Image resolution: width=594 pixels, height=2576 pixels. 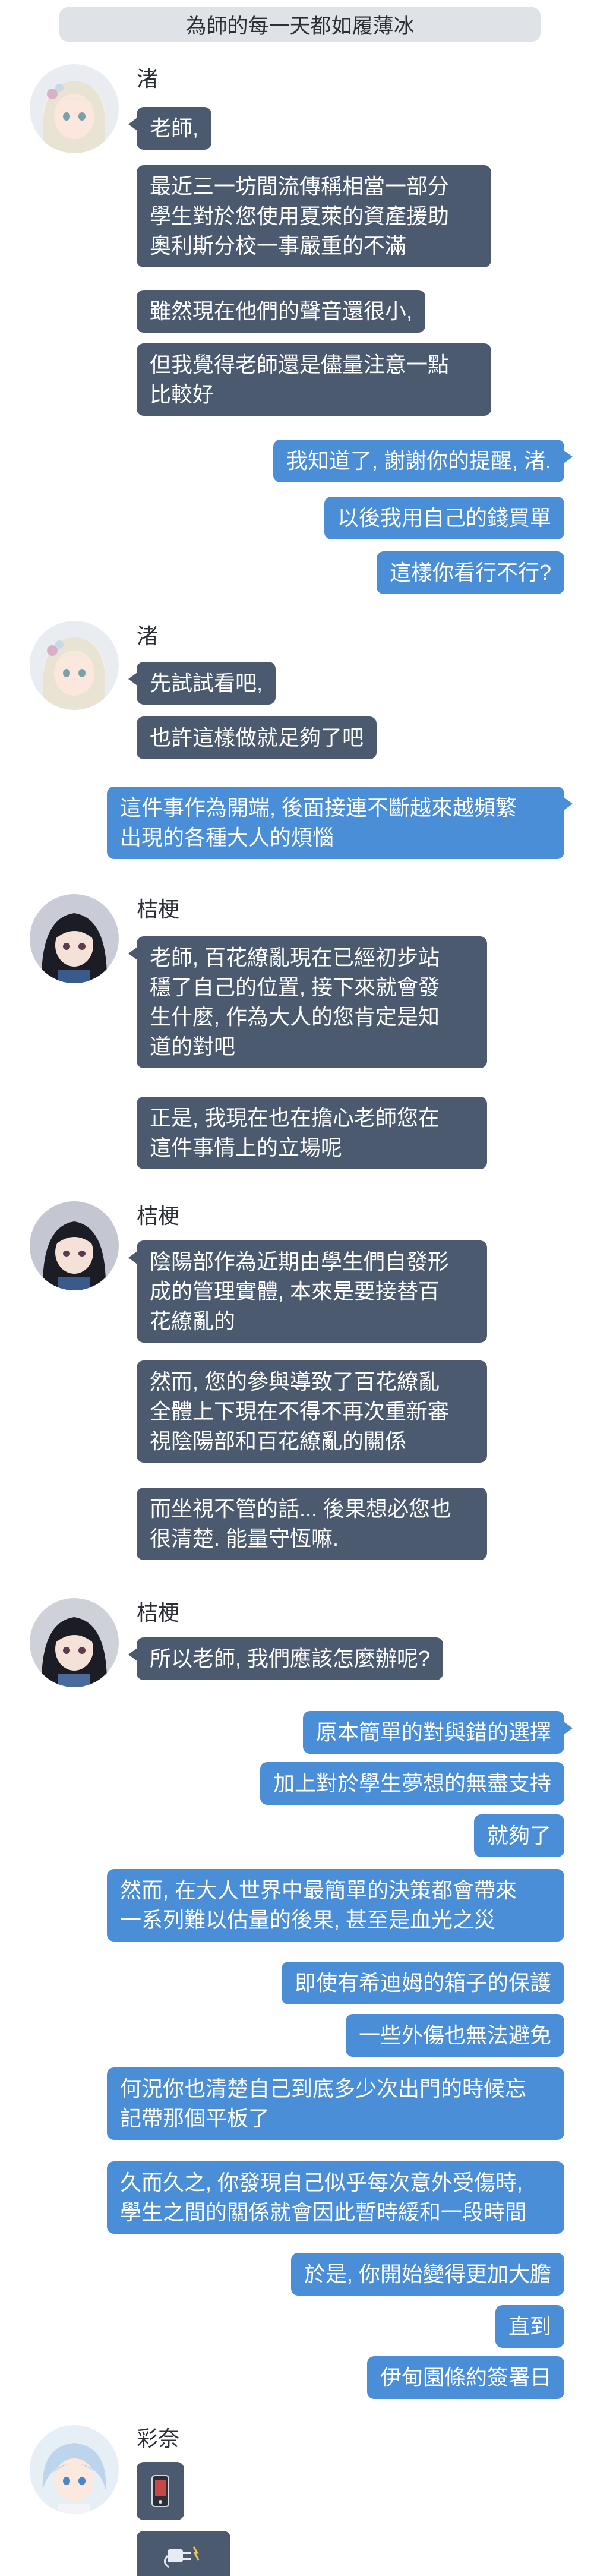 I want to click on phone-sticker, so click(x=160, y=2491).